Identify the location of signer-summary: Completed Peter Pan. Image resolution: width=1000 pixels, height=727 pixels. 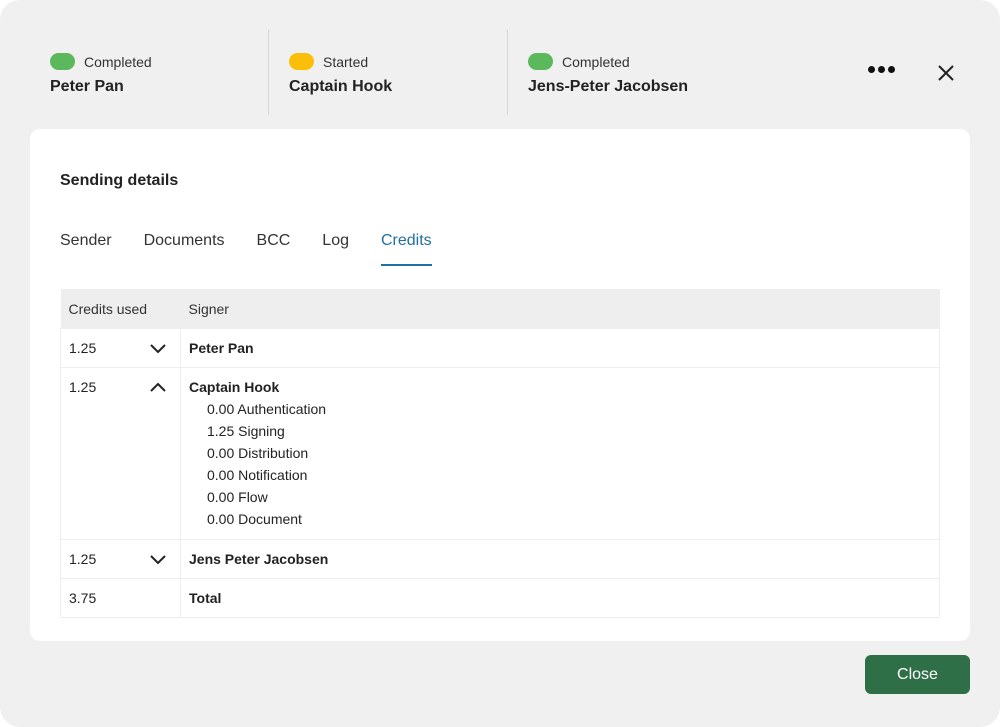
(149, 72).